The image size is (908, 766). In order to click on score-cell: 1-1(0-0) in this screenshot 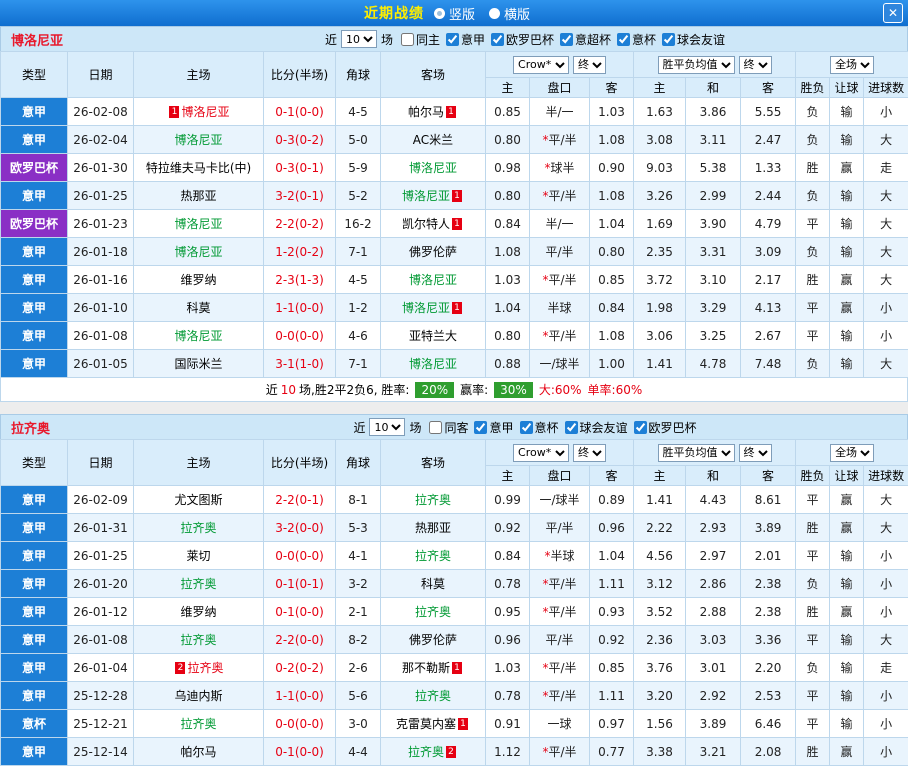, I will do `click(300, 308)`.